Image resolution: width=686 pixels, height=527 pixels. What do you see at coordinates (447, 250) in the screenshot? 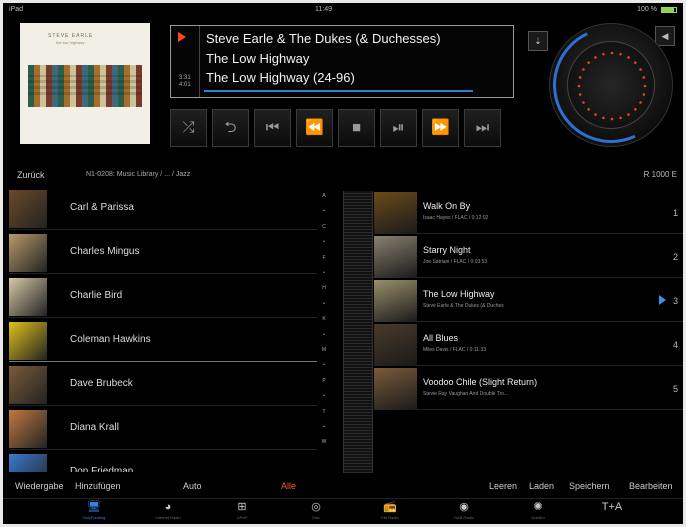
I see `track-title: Starry Night` at bounding box center [447, 250].